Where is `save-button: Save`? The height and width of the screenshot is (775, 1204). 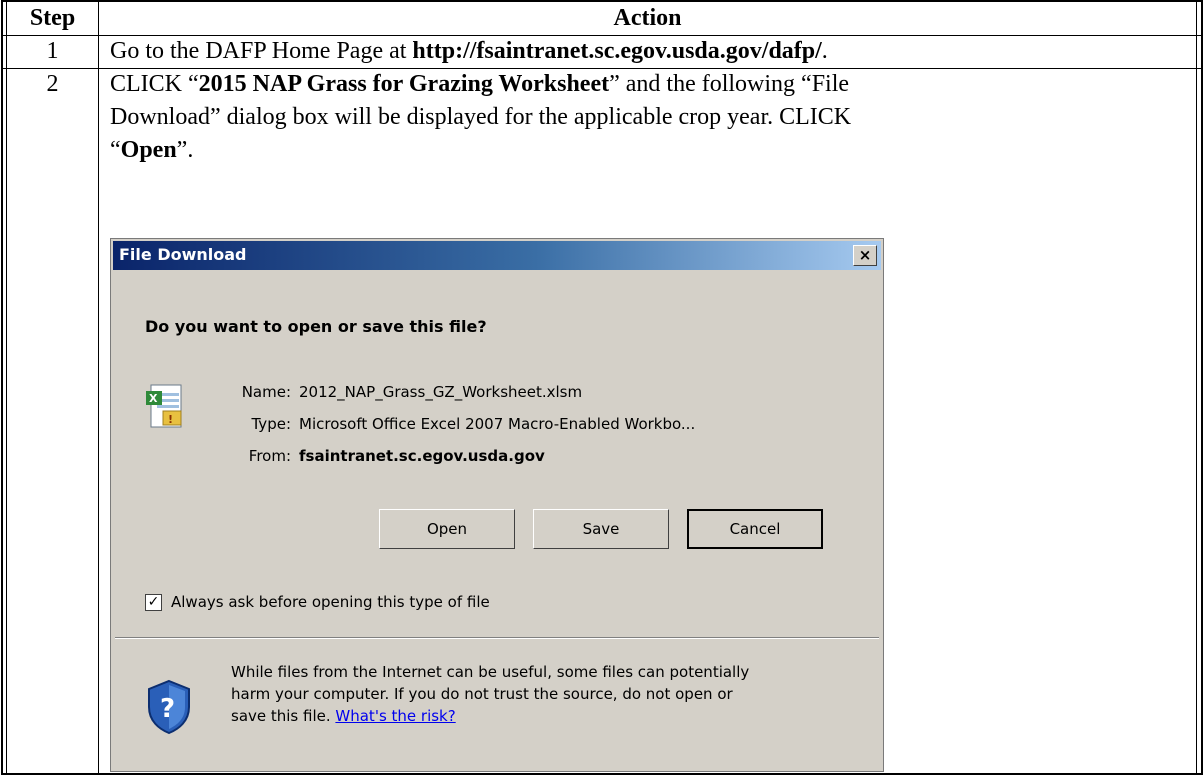 save-button: Save is located at coordinates (601, 529).